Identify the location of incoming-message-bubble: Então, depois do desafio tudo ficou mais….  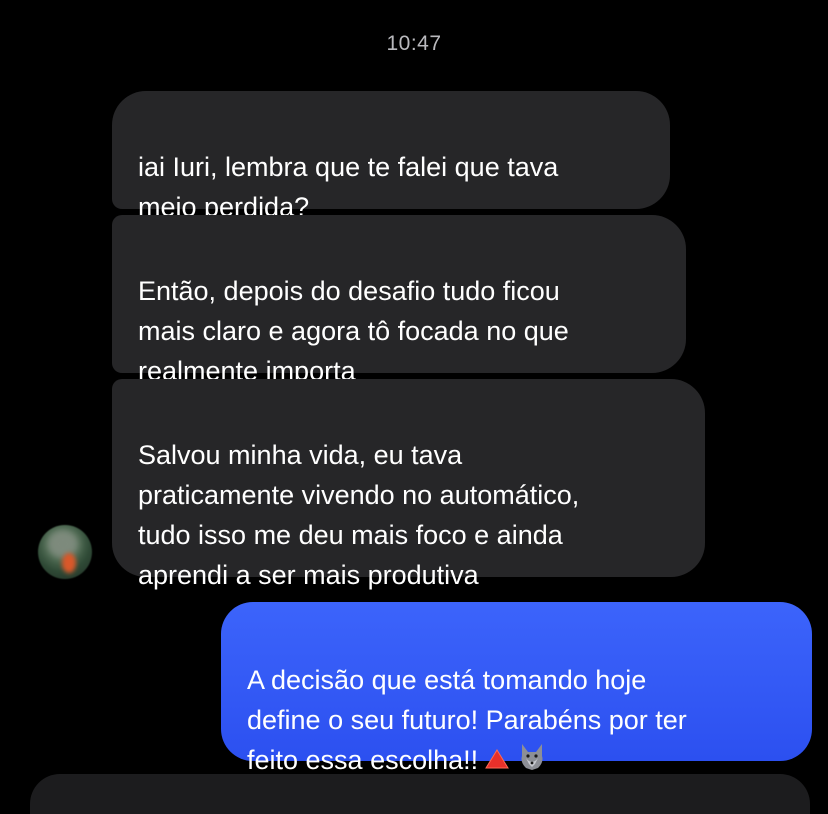
(399, 300).